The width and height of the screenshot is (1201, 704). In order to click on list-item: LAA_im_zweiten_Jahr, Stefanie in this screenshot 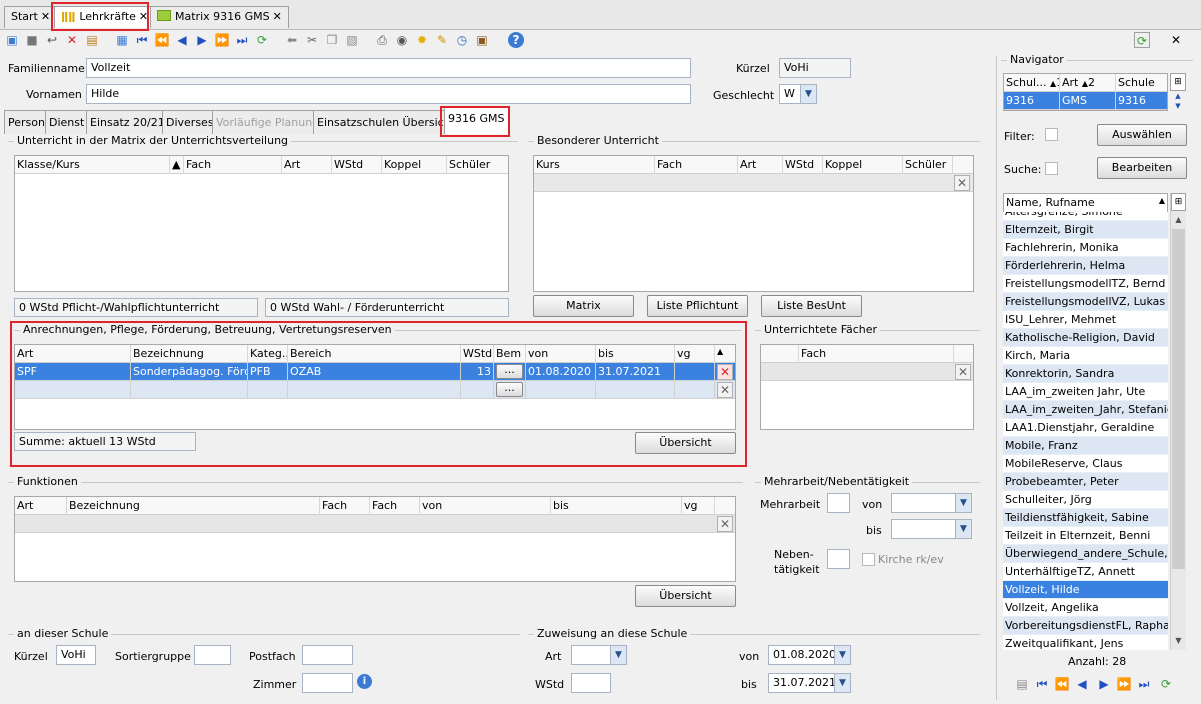, I will do `click(1085, 410)`.